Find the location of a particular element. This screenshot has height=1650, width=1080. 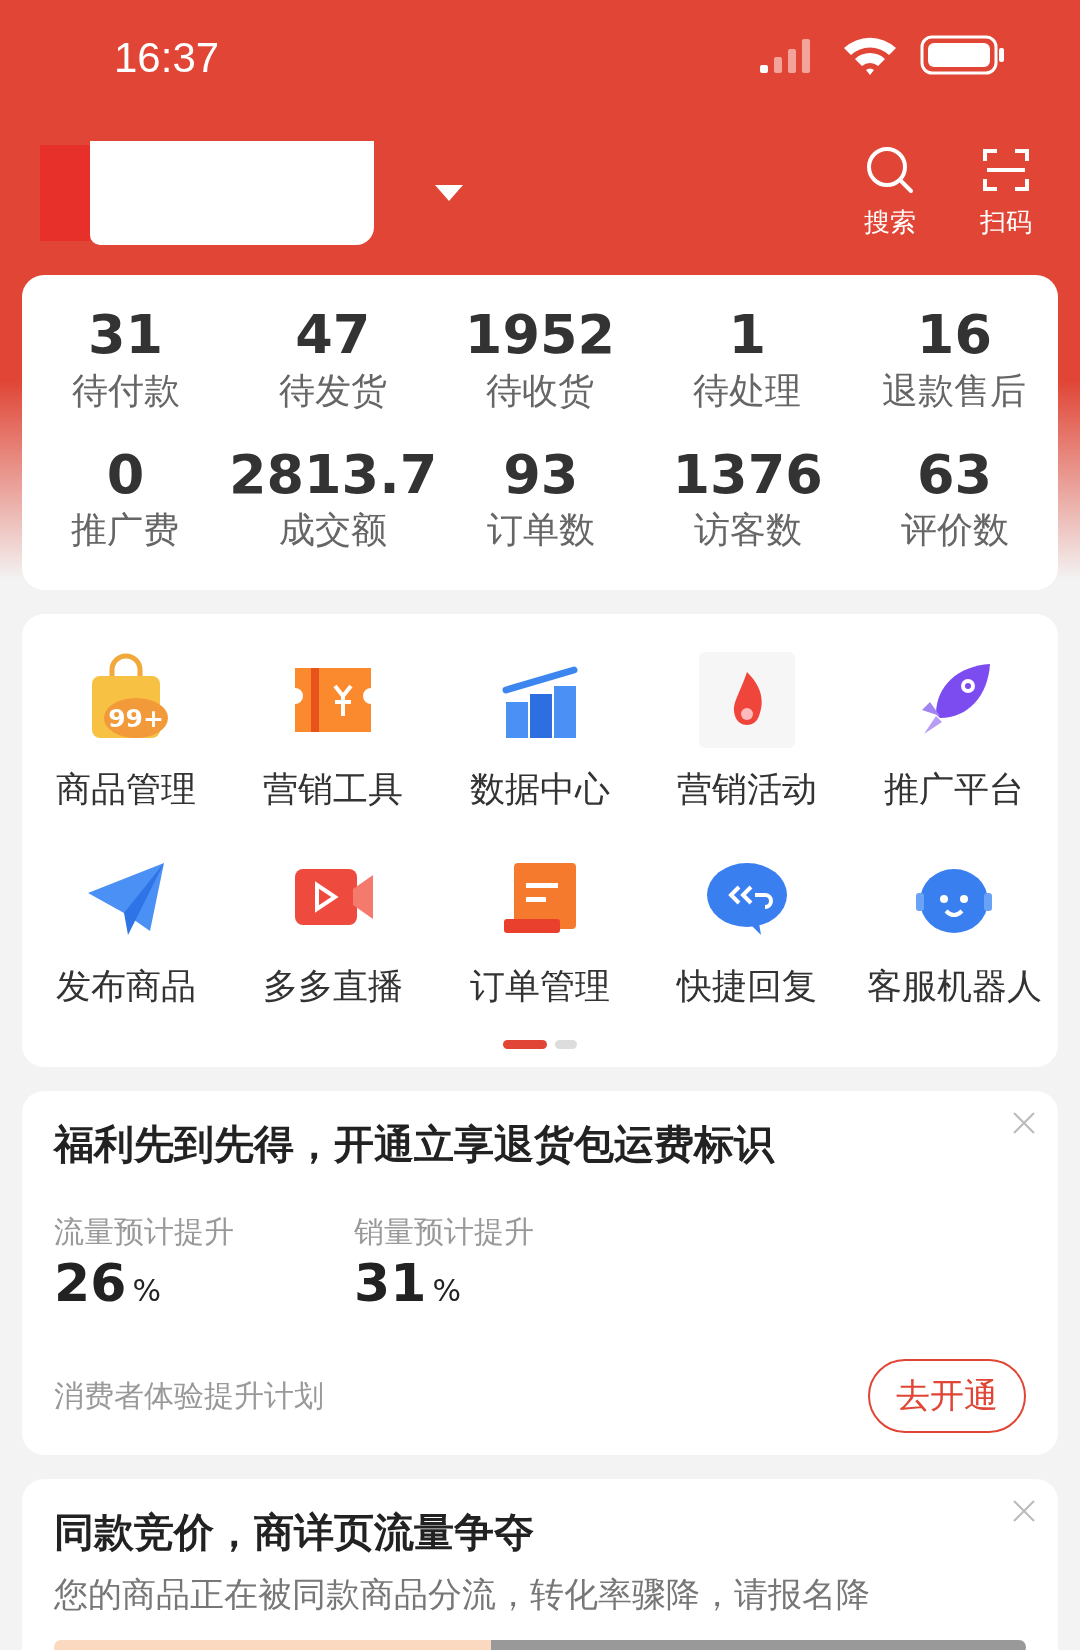

stat-label: 评价数 is located at coordinates (954, 531).